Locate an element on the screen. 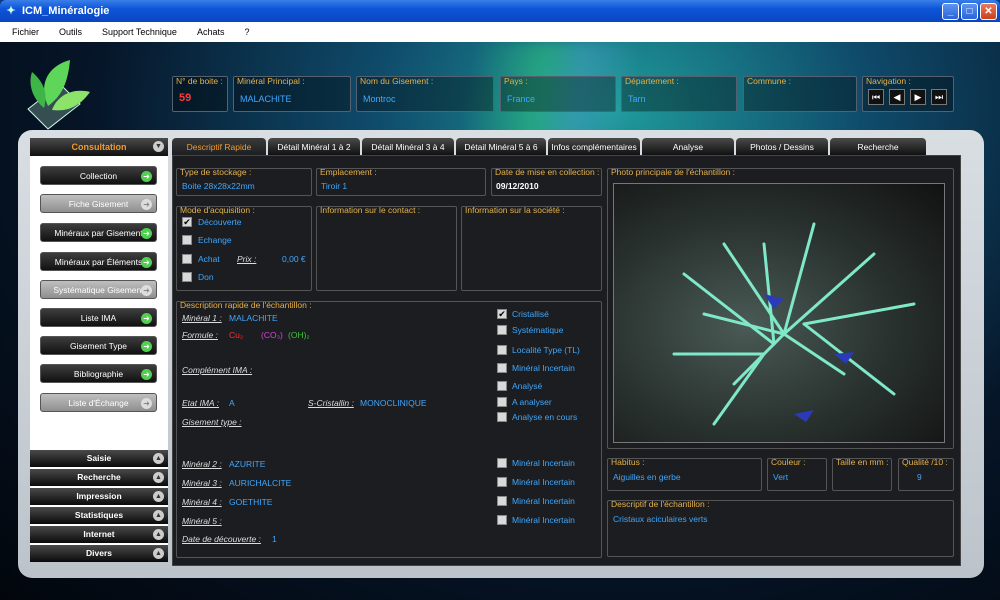 This screenshot has height=600, width=1000. category-impression: Impression ▲ is located at coordinates (99, 496).